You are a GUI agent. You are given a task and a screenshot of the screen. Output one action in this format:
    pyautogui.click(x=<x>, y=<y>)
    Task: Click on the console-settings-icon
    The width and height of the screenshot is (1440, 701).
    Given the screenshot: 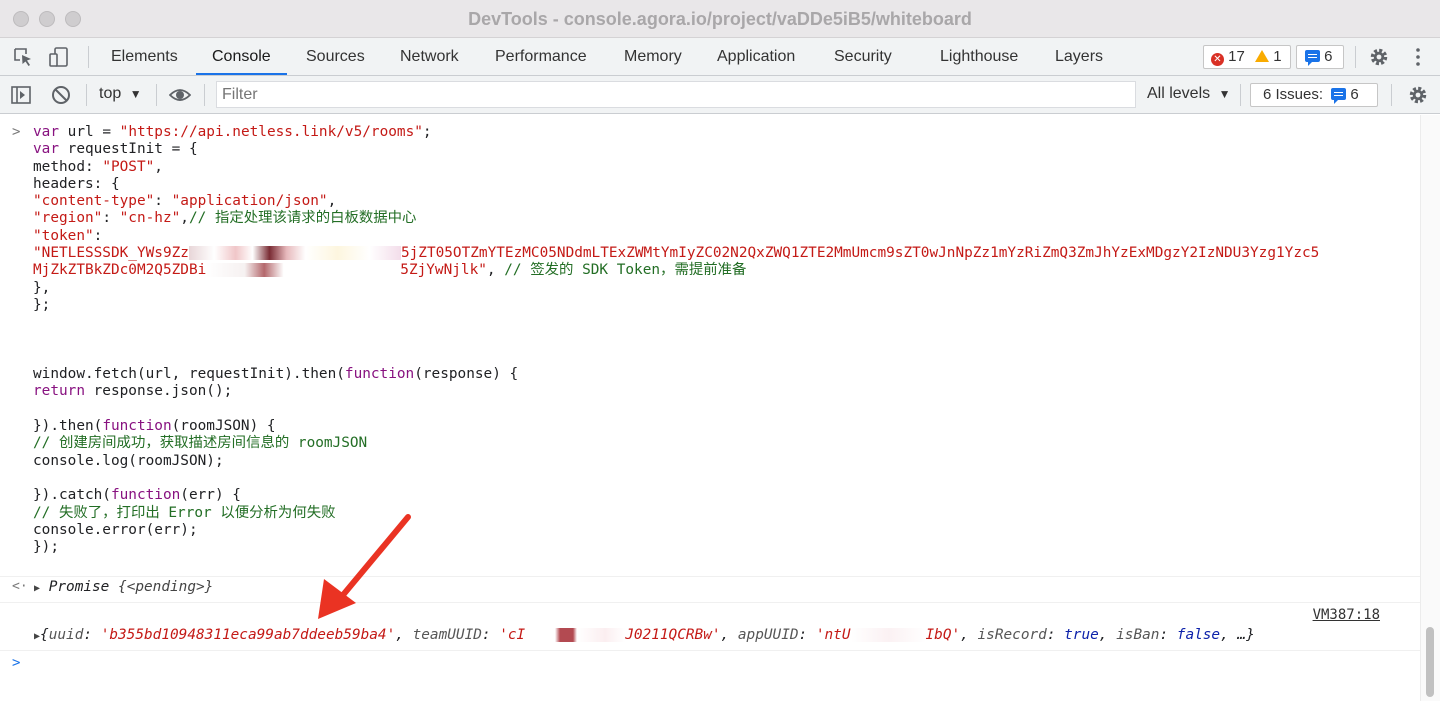 What is the action you would take?
    pyautogui.click(x=1418, y=95)
    